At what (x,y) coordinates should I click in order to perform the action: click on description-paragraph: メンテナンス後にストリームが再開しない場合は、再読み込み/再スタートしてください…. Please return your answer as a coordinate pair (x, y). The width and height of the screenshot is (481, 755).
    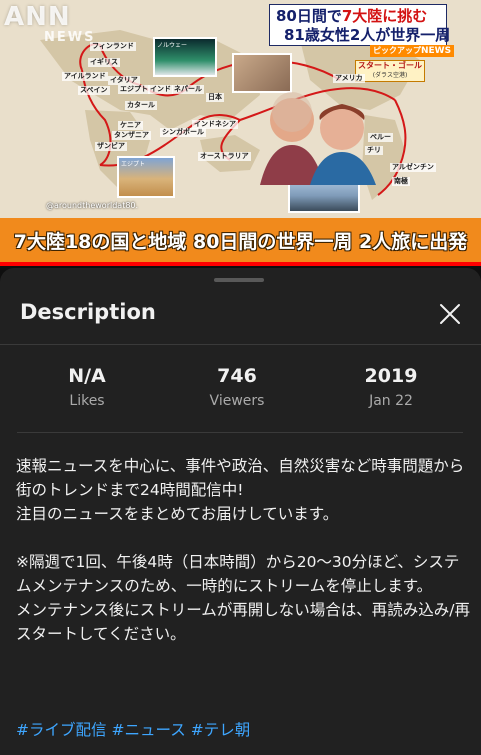
    Looking at the image, I should click on (243, 622).